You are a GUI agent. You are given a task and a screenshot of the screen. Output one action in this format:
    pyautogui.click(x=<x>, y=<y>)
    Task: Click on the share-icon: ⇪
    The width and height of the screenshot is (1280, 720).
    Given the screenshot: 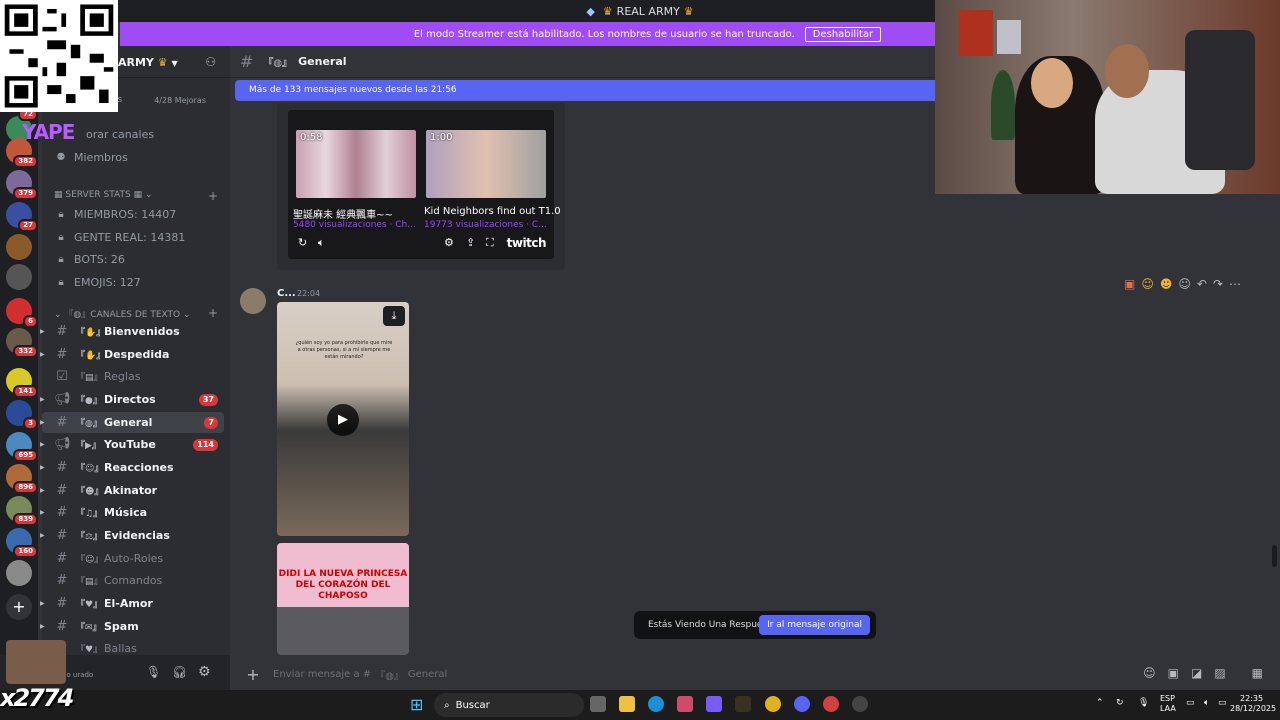 What is the action you would take?
    pyautogui.click(x=470, y=242)
    